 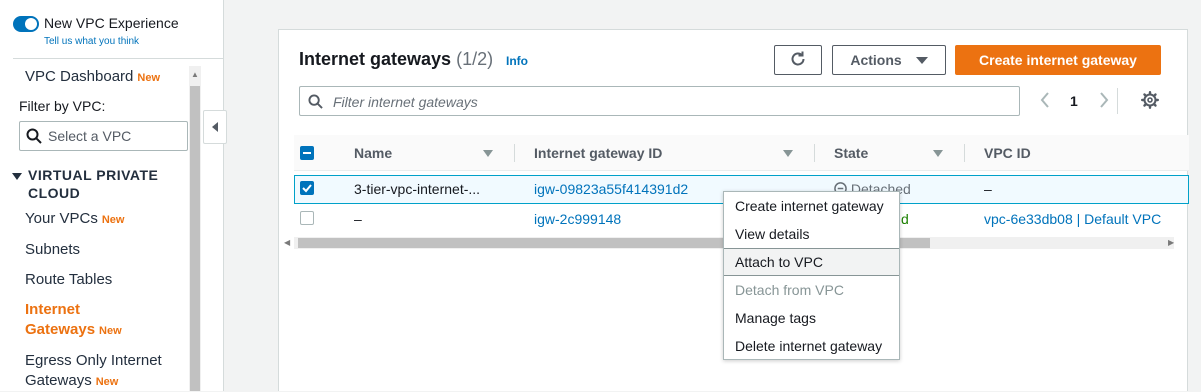 I want to click on column-header-name: Name, so click(x=373, y=153).